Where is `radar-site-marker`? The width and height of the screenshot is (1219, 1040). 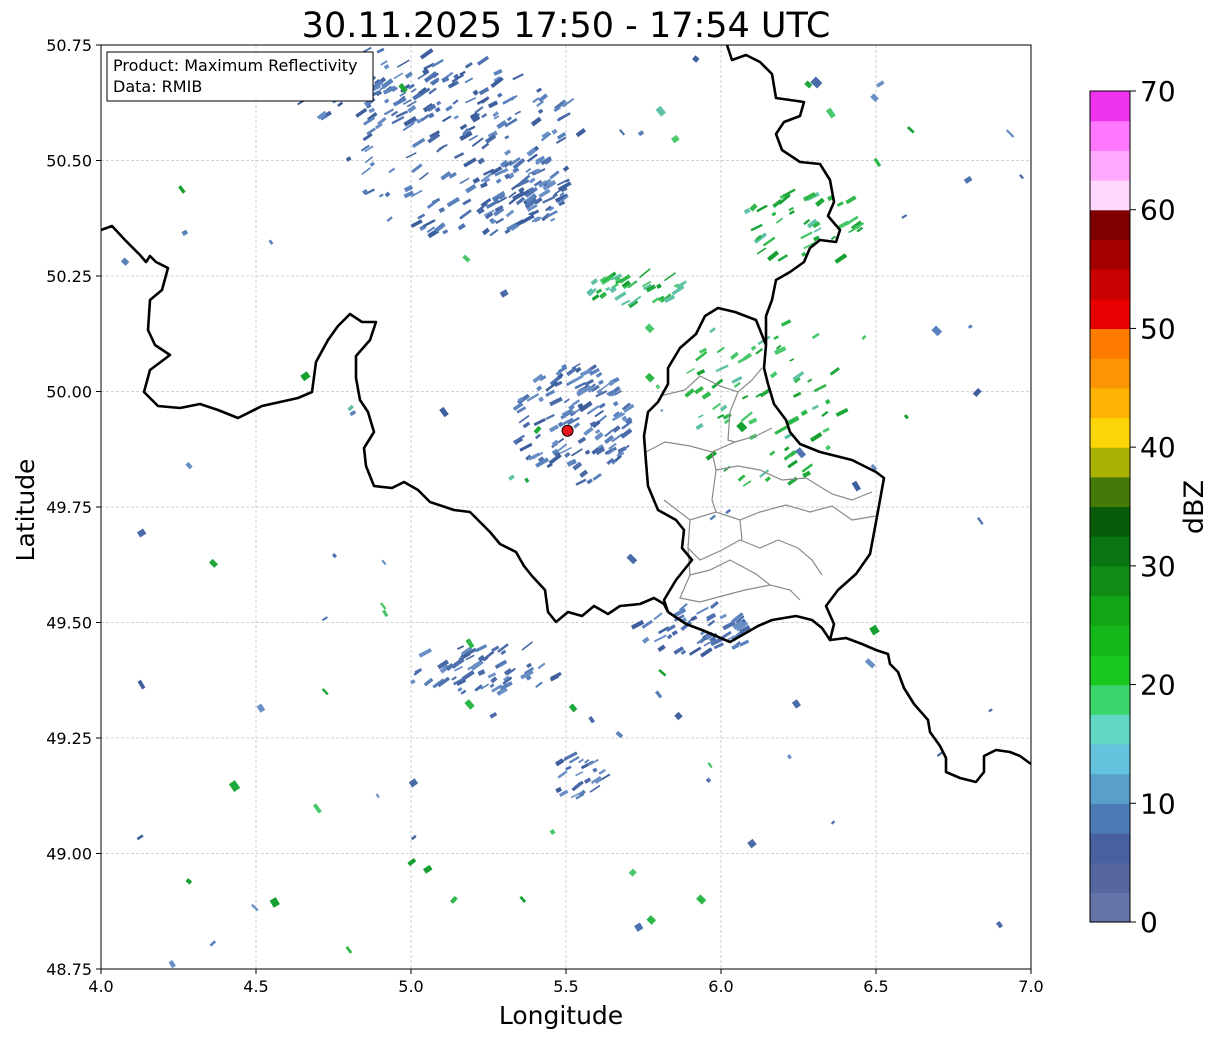
radar-site-marker is located at coordinates (567, 430).